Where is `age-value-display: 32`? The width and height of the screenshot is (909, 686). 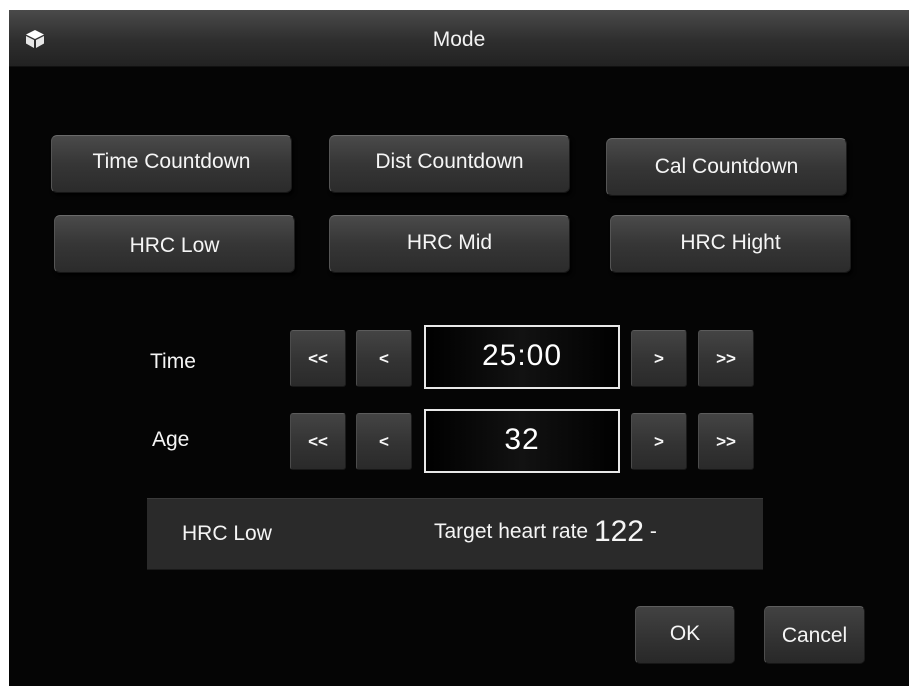
age-value-display: 32 is located at coordinates (522, 441).